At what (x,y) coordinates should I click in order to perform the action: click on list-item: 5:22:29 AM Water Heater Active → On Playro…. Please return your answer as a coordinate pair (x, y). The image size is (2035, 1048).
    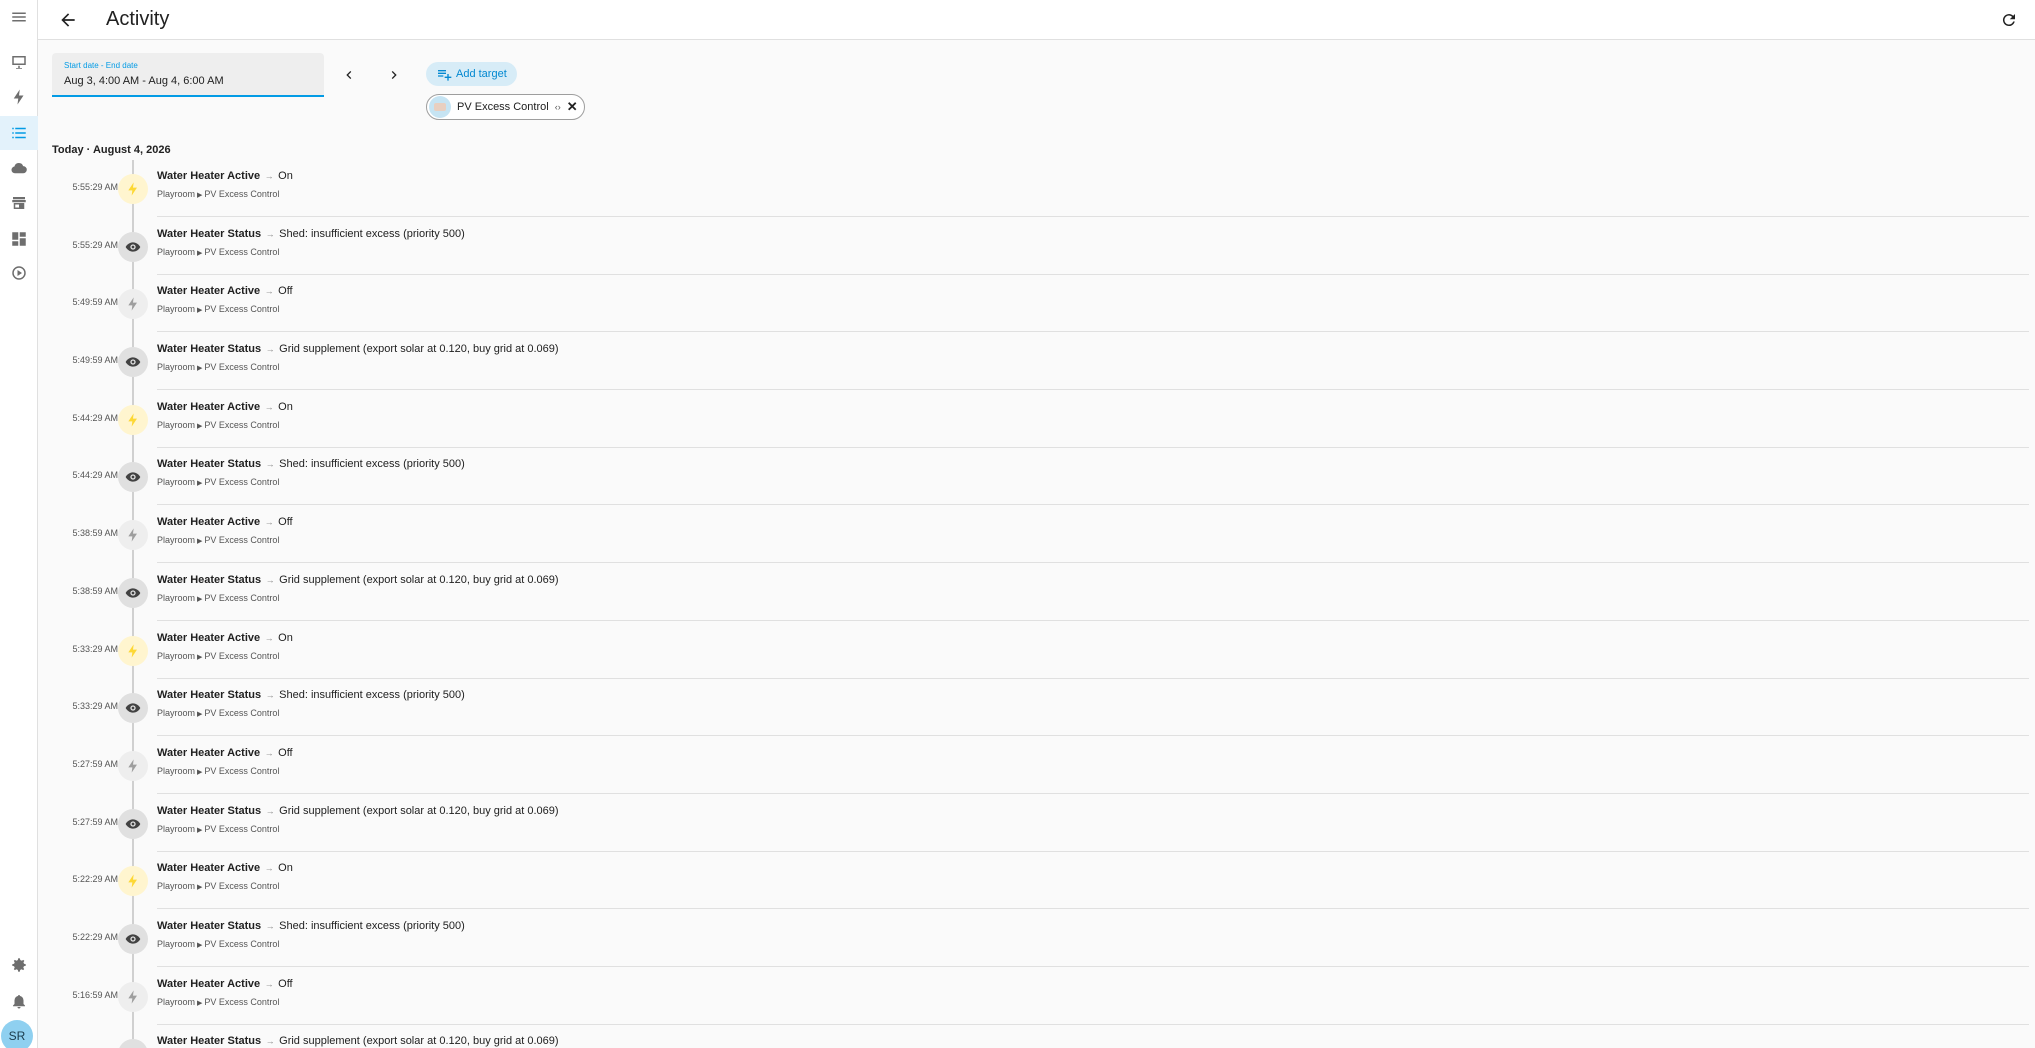
    Looking at the image, I should click on (1040, 881).